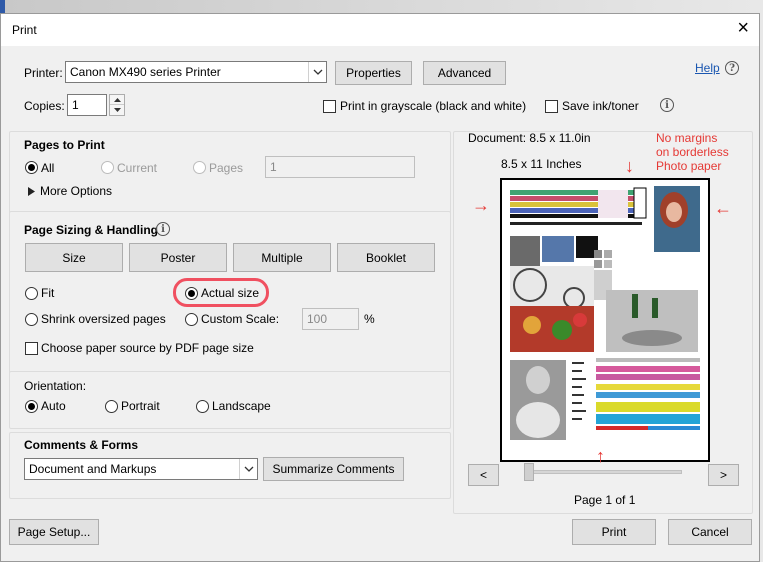  I want to click on pages-to-print-title: Pages to Print, so click(64, 145).